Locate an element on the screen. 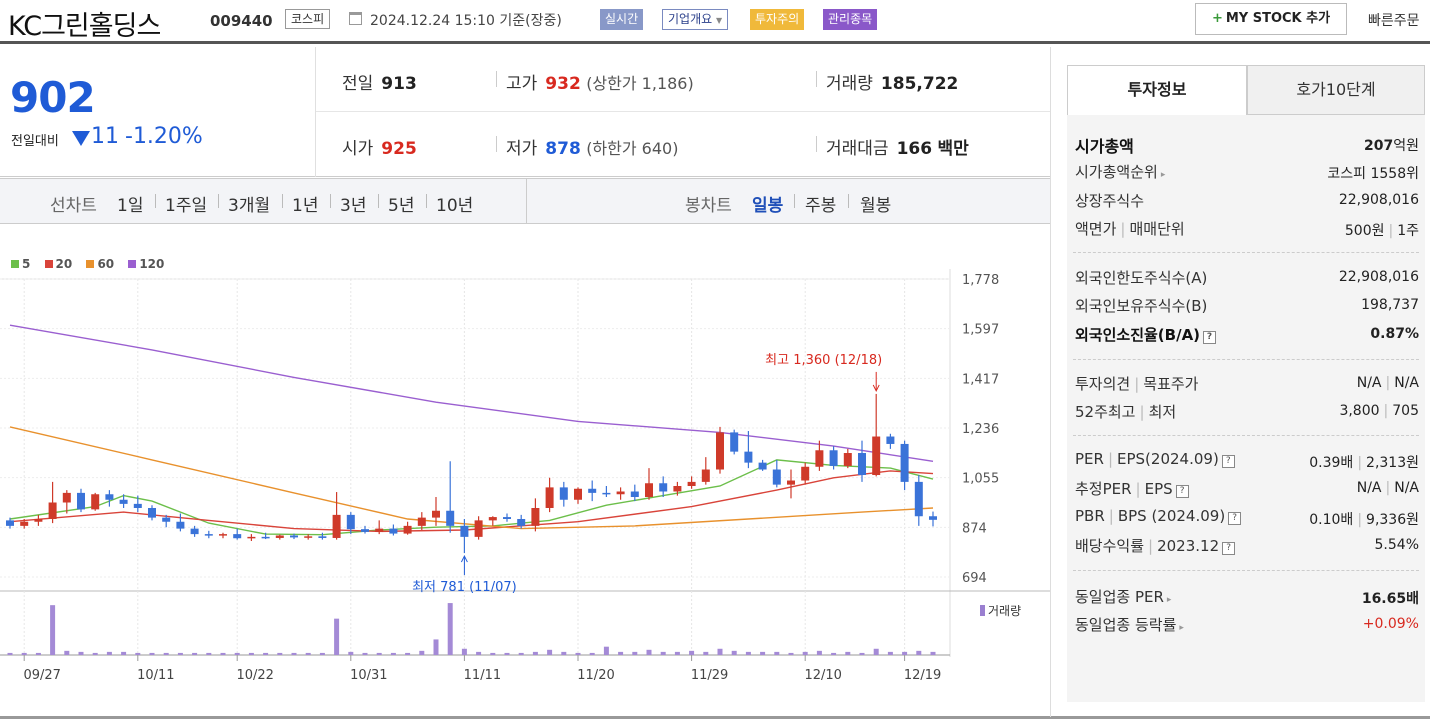  tab-period-5y: 5년 is located at coordinates (401, 203).